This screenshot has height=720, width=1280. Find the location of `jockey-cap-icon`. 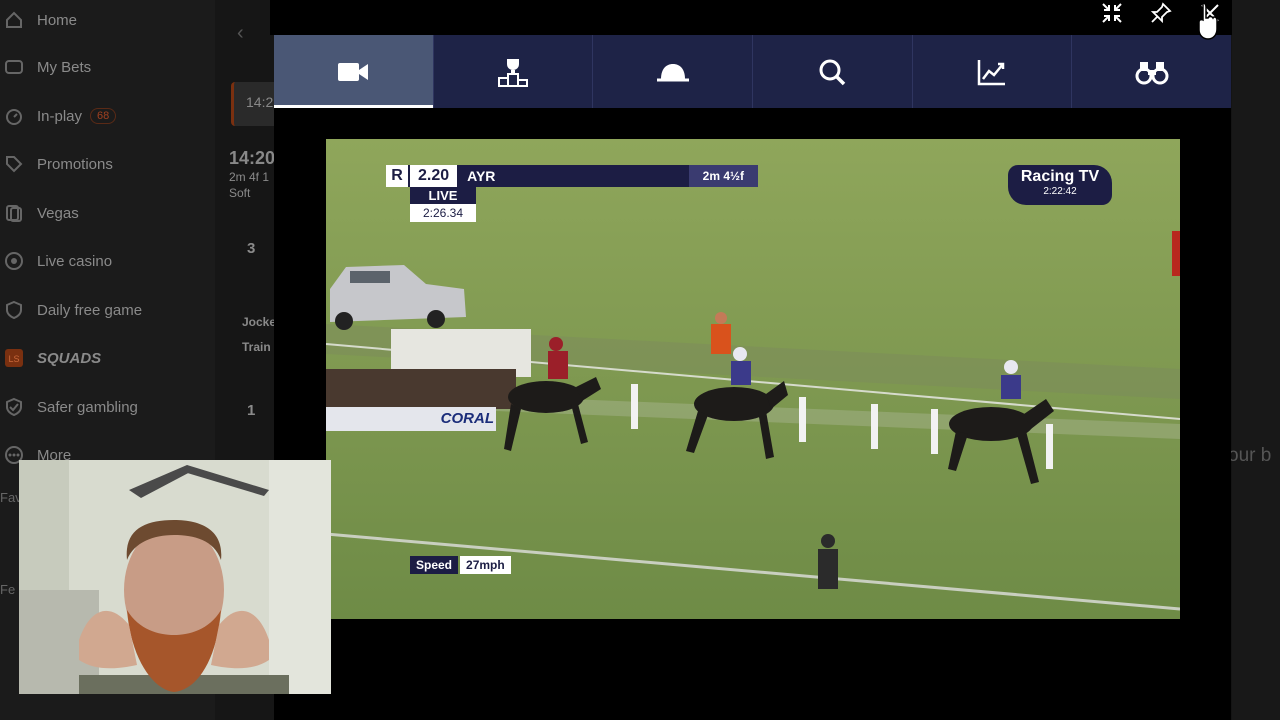

jockey-cap-icon is located at coordinates (672, 72).